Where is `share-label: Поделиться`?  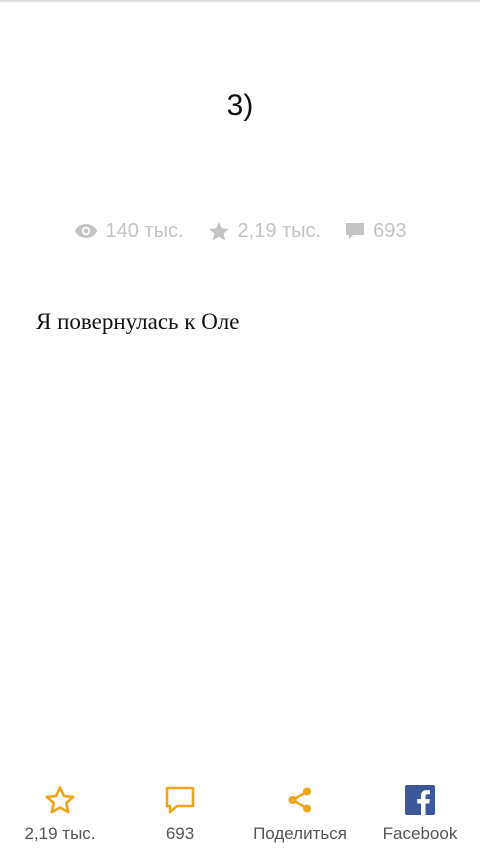 share-label: Поделиться is located at coordinates (300, 833).